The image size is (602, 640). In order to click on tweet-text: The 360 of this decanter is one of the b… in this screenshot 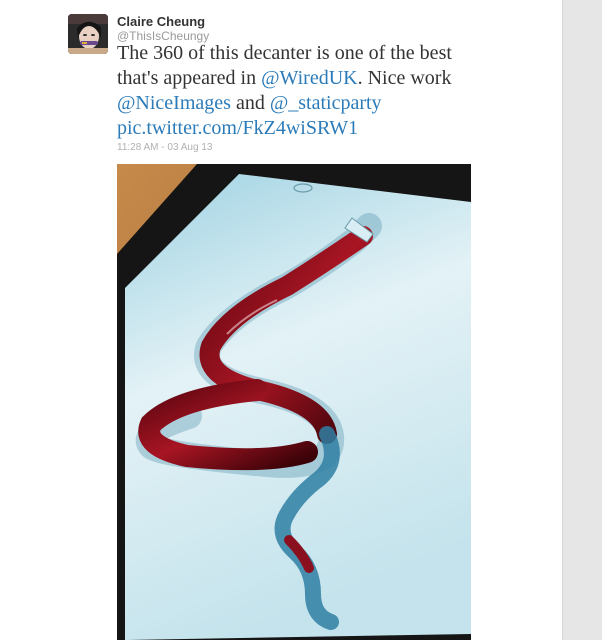, I will do `click(307, 91)`.